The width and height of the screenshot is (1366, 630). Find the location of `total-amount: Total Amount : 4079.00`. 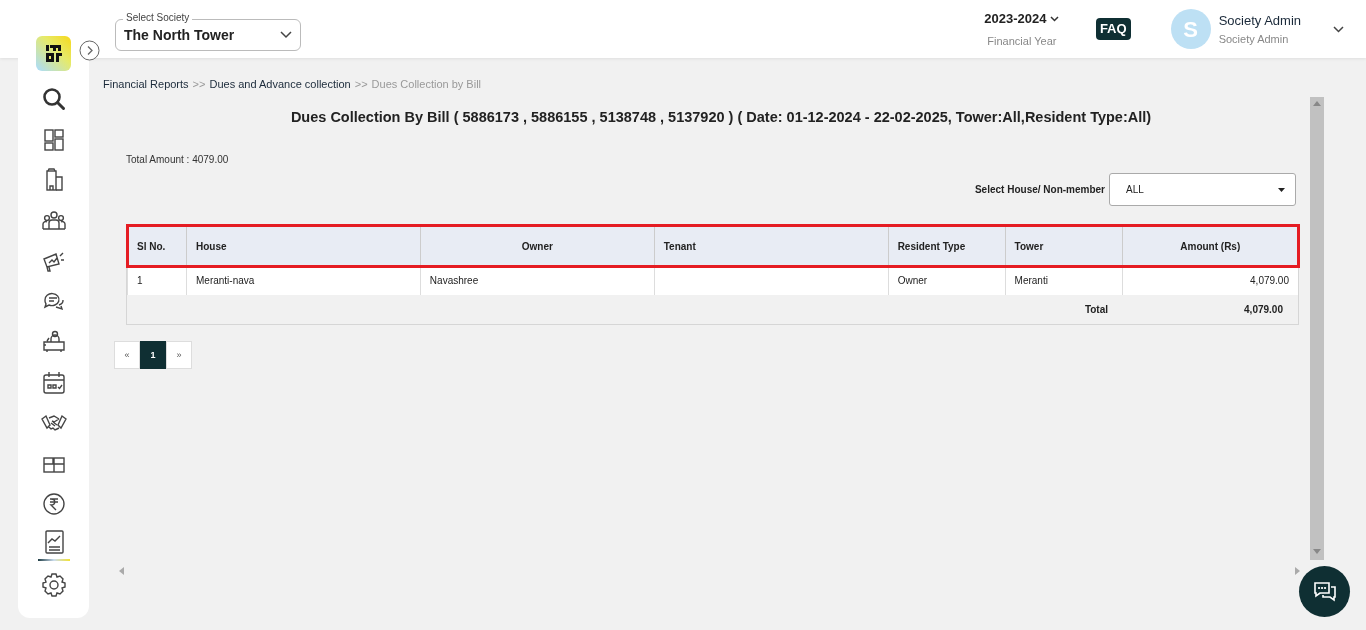

total-amount: Total Amount : 4079.00 is located at coordinates (178, 160).